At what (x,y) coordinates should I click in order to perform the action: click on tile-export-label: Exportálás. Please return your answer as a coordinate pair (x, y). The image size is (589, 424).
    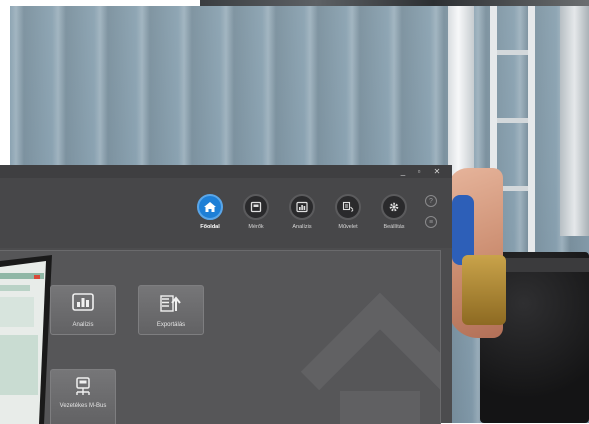
    Looking at the image, I should click on (171, 325).